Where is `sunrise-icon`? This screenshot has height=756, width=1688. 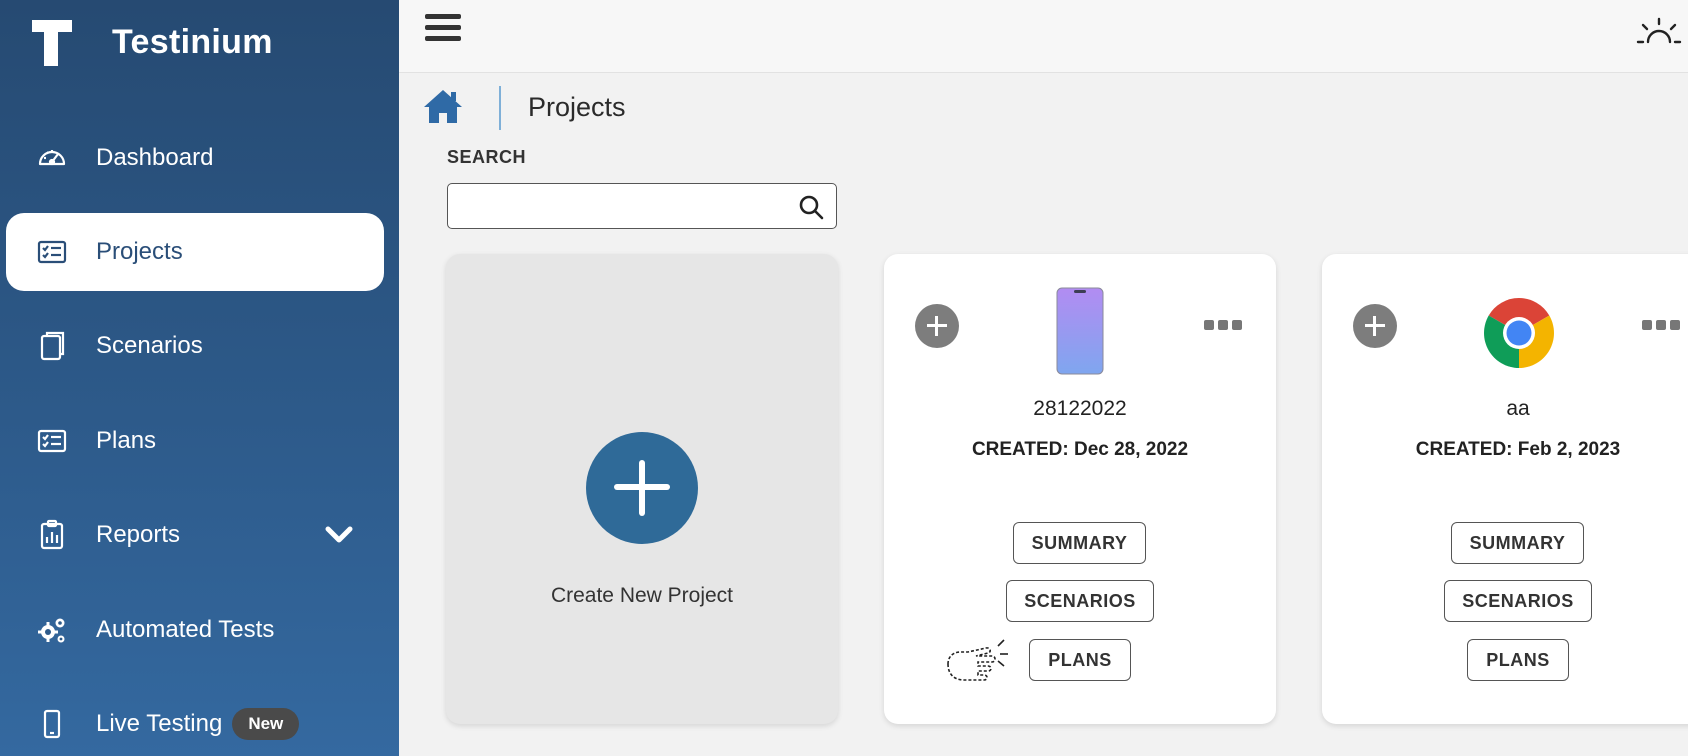
sunrise-icon is located at coordinates (1659, 33).